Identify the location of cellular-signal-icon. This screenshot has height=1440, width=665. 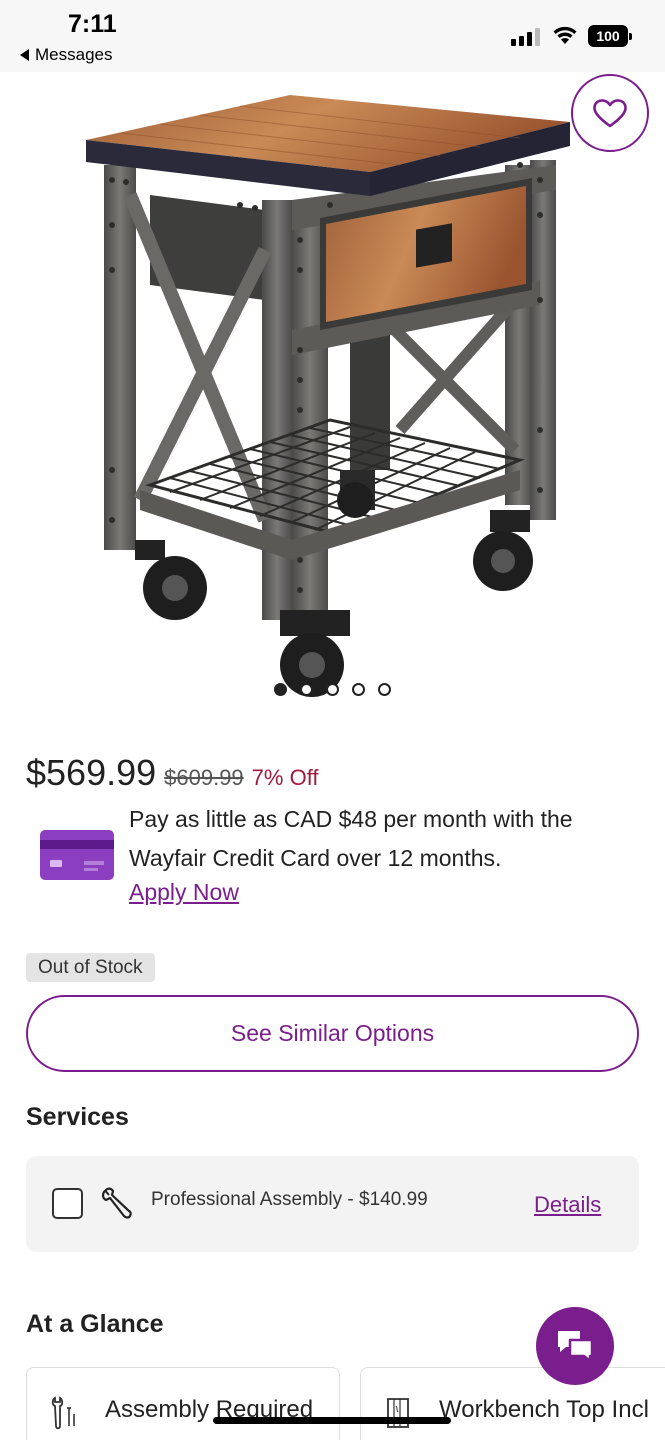
(525, 36).